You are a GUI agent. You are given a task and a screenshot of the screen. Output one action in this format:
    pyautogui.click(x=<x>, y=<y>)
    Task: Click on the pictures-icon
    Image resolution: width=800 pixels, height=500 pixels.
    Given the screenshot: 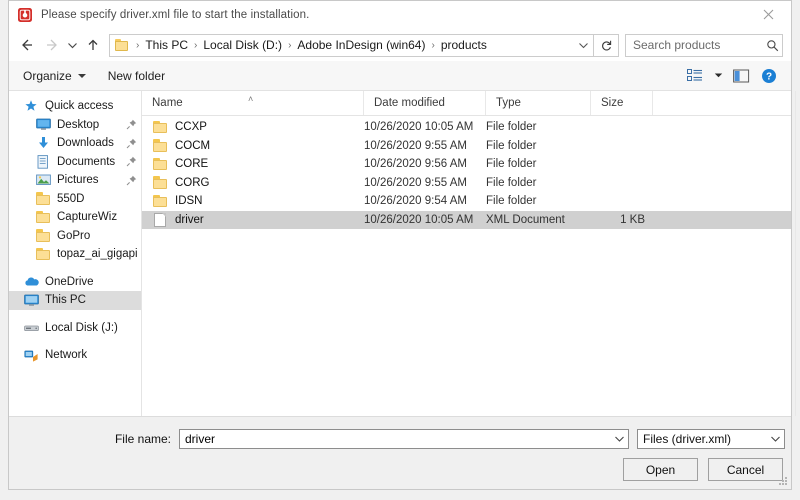 What is the action you would take?
    pyautogui.click(x=43, y=180)
    